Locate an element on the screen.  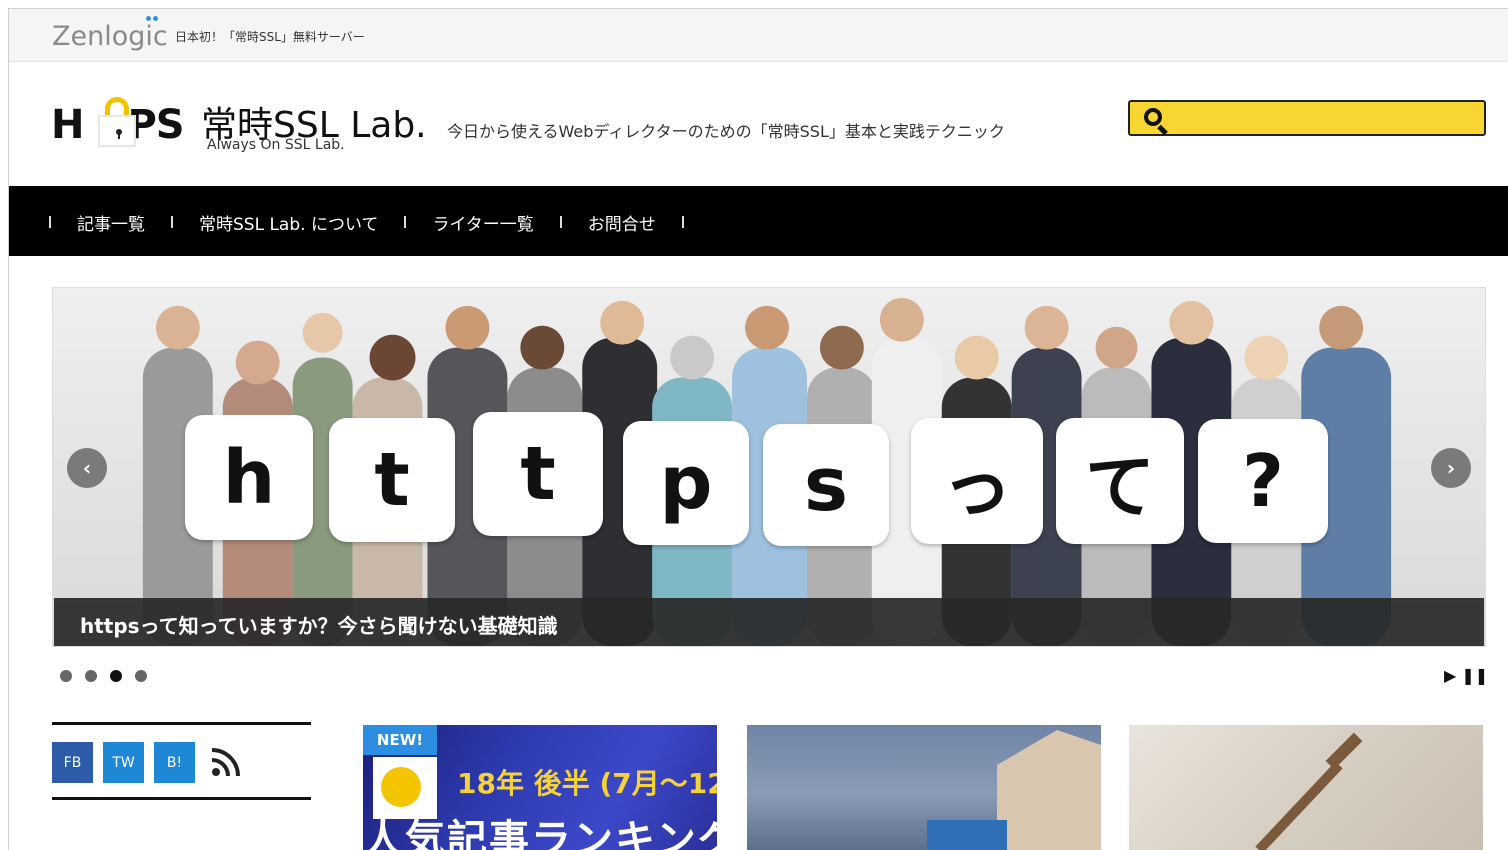
nav-item-about: 常時SSL Lab. について is located at coordinates (288, 222).